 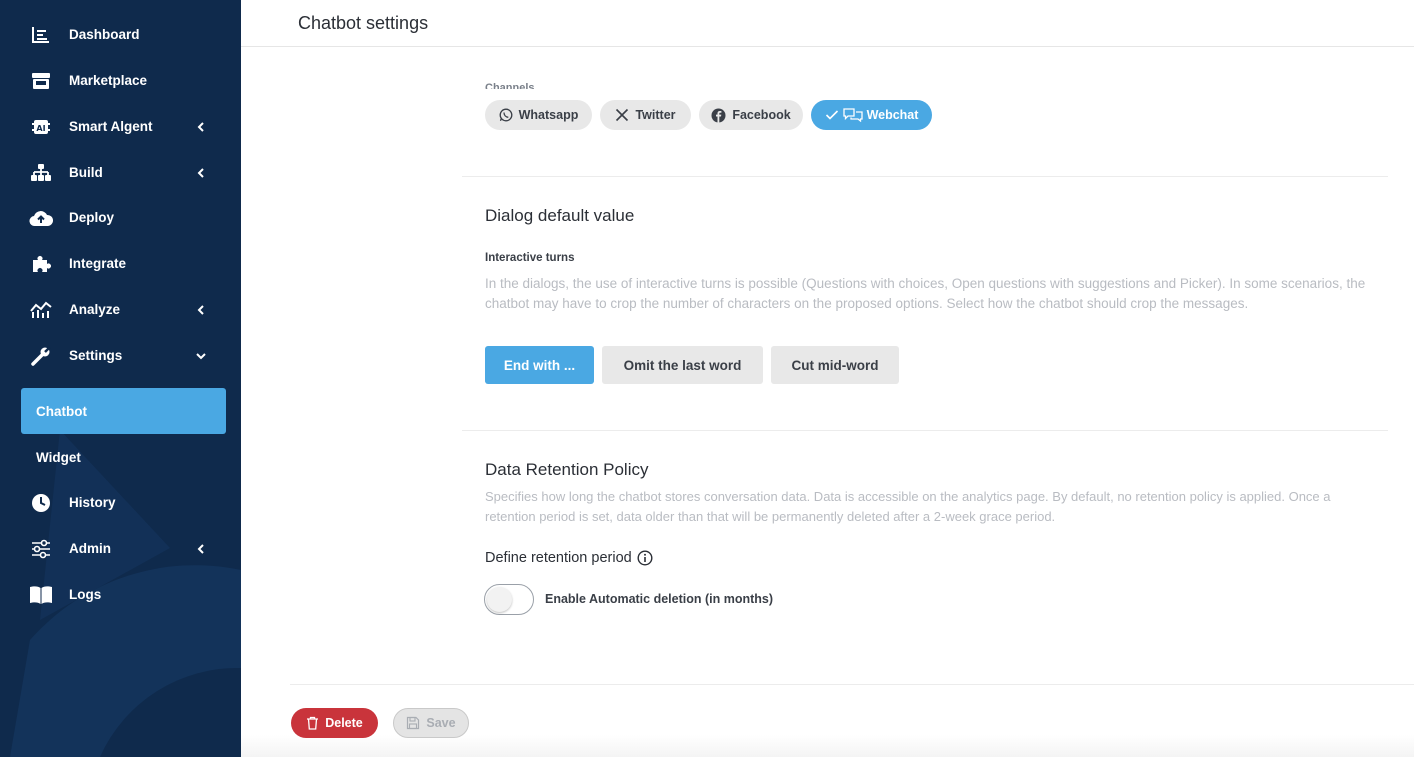 What do you see at coordinates (831, 115) in the screenshot?
I see `checkmark-icon` at bounding box center [831, 115].